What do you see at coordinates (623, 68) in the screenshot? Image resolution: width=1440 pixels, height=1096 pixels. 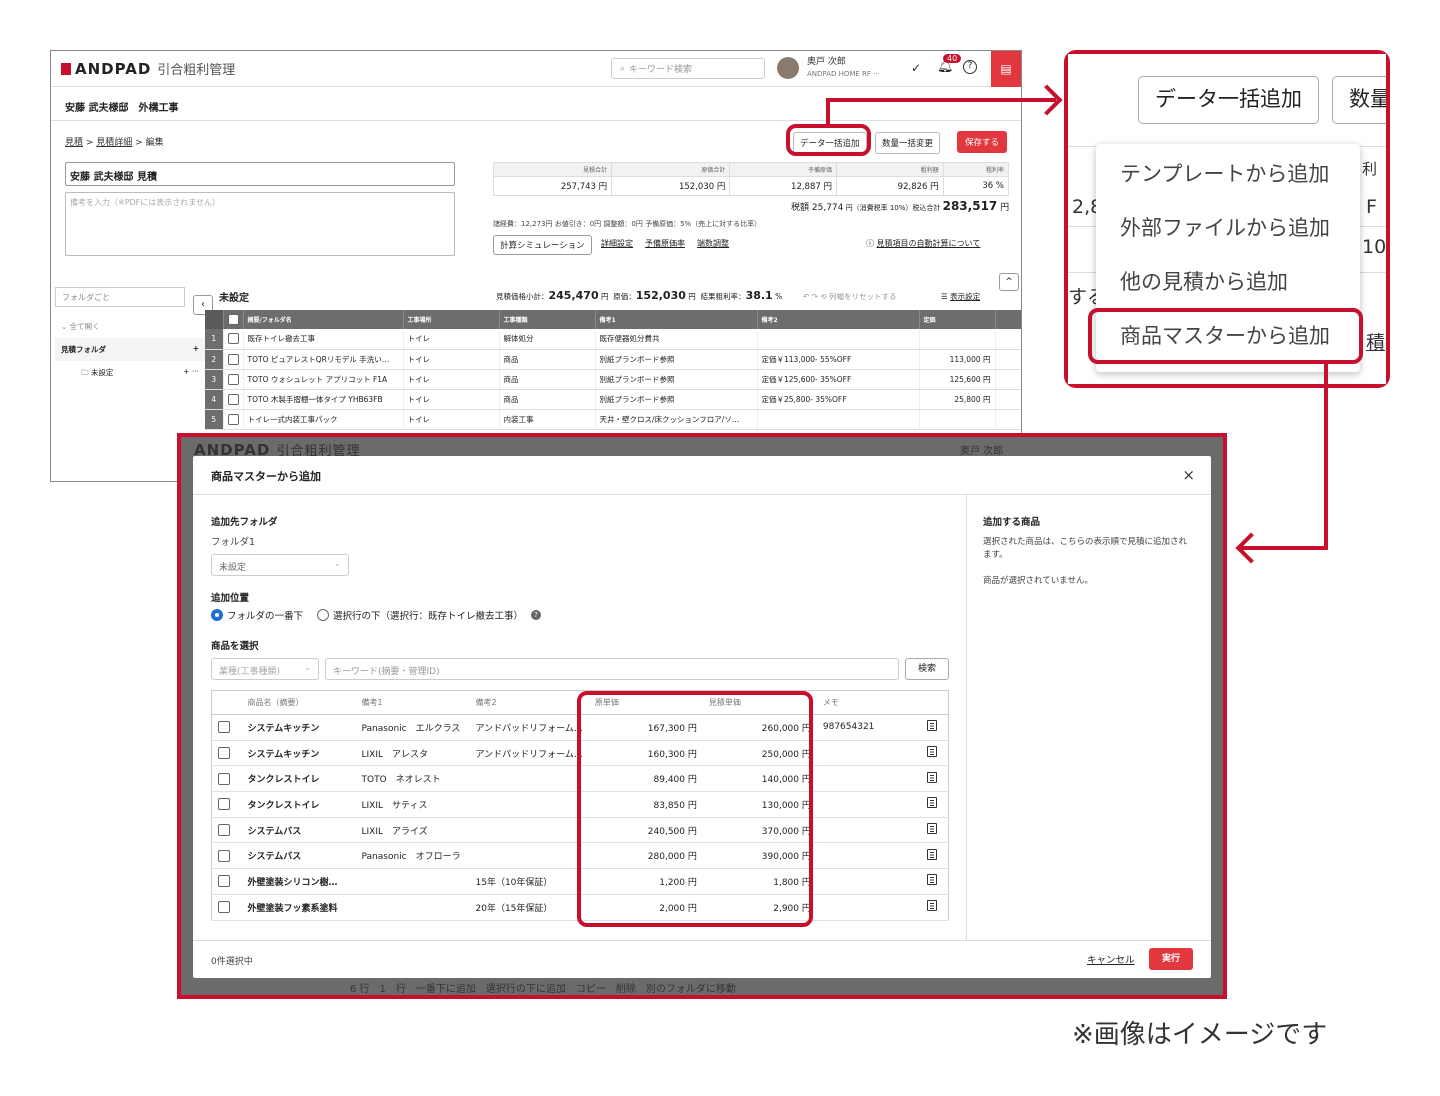 I see `search-icon: ⌕` at bounding box center [623, 68].